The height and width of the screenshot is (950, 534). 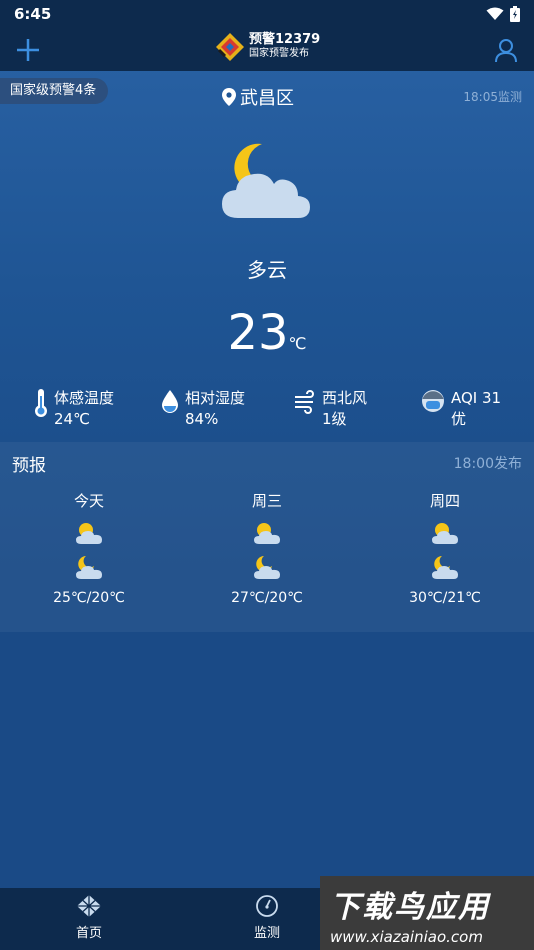 I want to click on nav-monitor-label: 监测, so click(x=266, y=933).